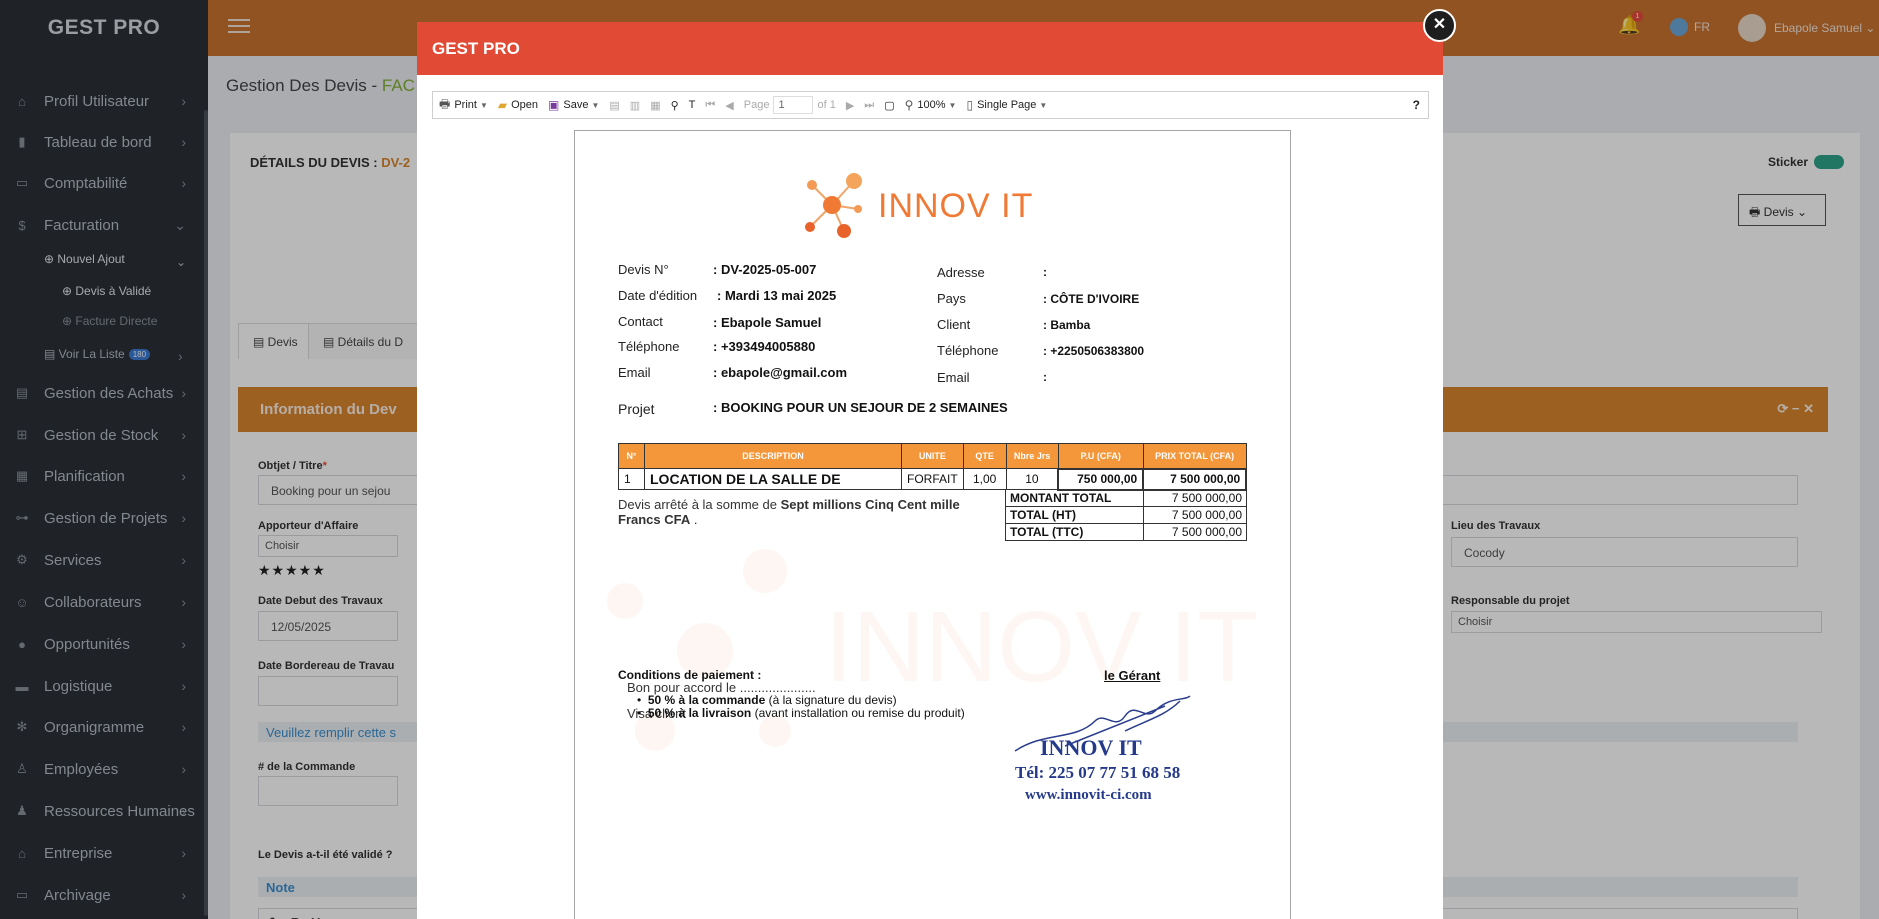 The height and width of the screenshot is (919, 1879). I want to click on cell-total: 7 500 000,00, so click(1195, 479).